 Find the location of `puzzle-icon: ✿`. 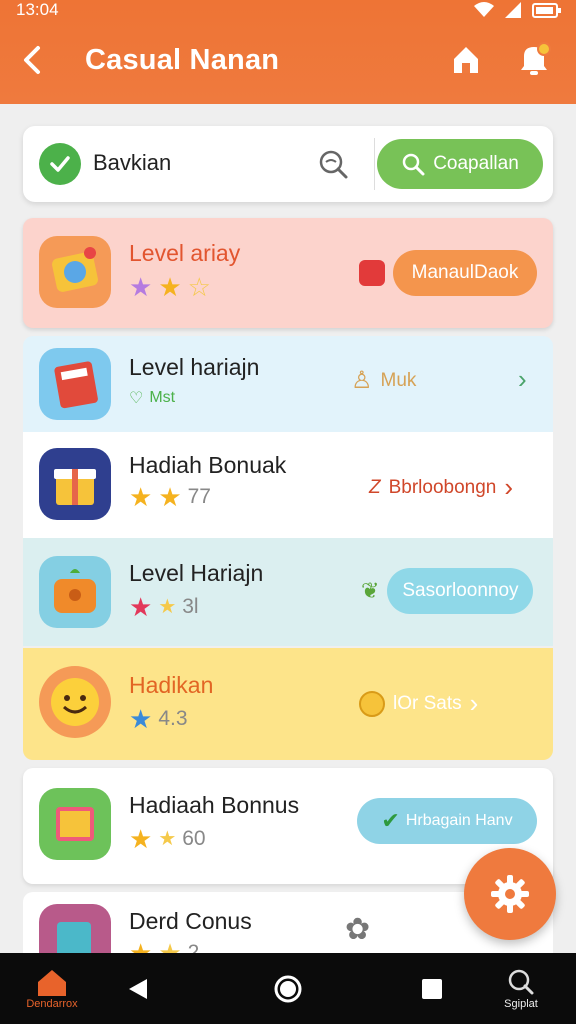

puzzle-icon: ✿ is located at coordinates (357, 929).